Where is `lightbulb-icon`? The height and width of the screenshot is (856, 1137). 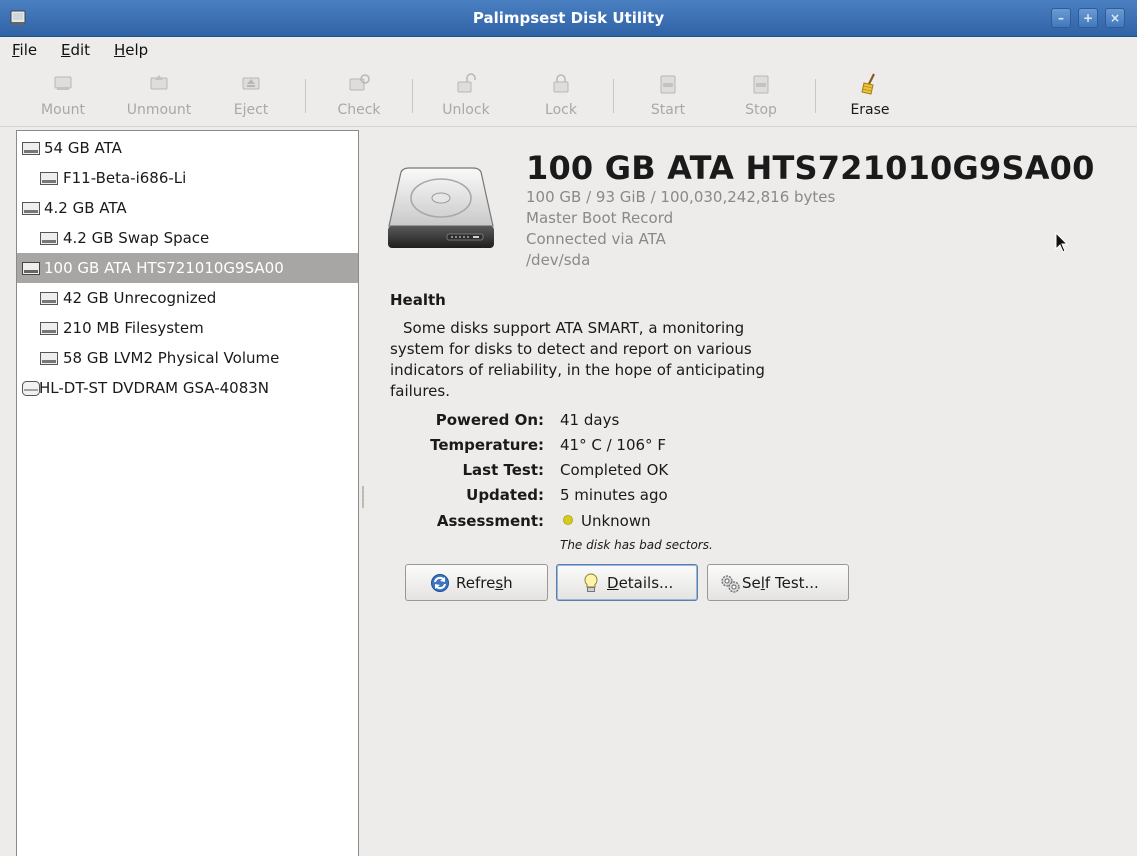
lightbulb-icon is located at coordinates (591, 582).